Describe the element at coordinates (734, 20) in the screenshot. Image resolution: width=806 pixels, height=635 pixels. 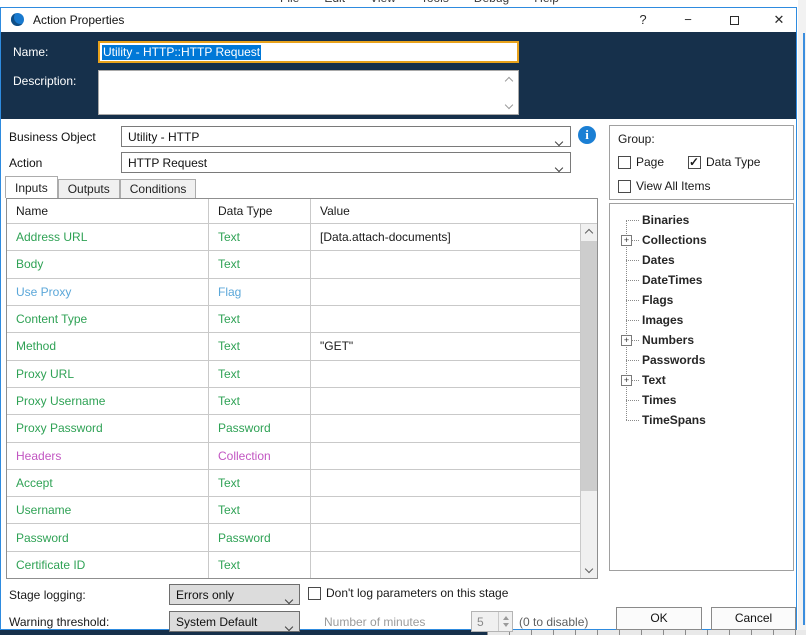
I see `maximize-icon` at that location.